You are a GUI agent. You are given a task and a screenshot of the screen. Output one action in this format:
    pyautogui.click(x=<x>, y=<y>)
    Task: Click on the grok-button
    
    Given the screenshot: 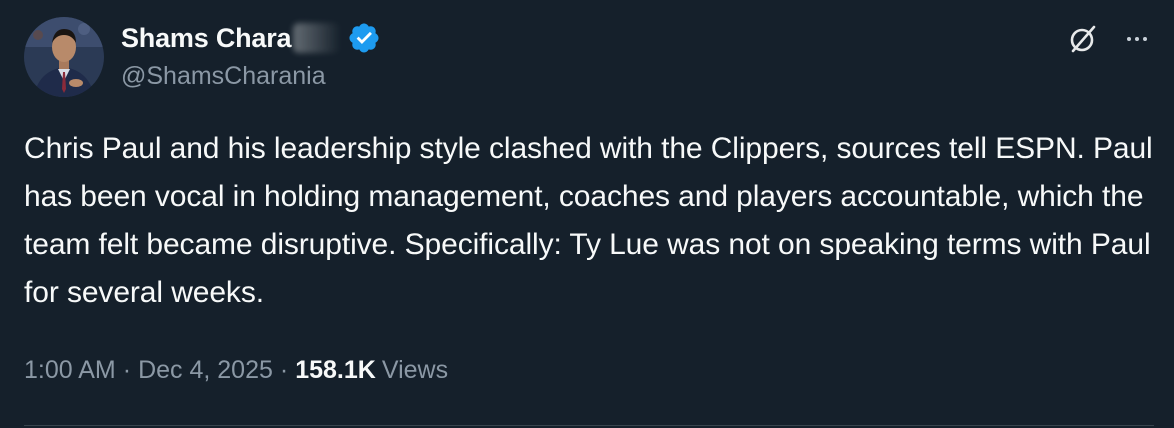 What is the action you would take?
    pyautogui.click(x=1083, y=39)
    